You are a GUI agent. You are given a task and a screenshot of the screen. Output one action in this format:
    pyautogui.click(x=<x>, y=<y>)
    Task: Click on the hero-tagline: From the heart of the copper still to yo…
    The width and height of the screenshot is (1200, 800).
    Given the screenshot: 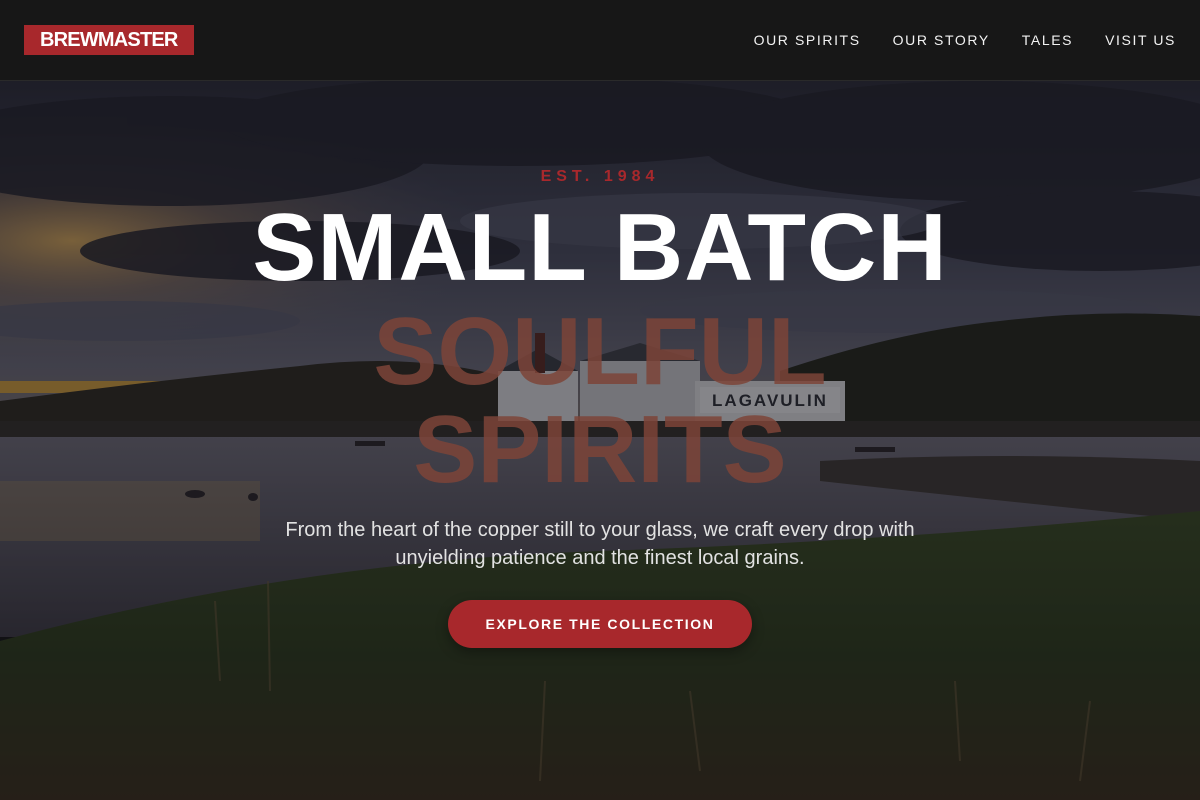 What is the action you would take?
    pyautogui.click(x=600, y=544)
    